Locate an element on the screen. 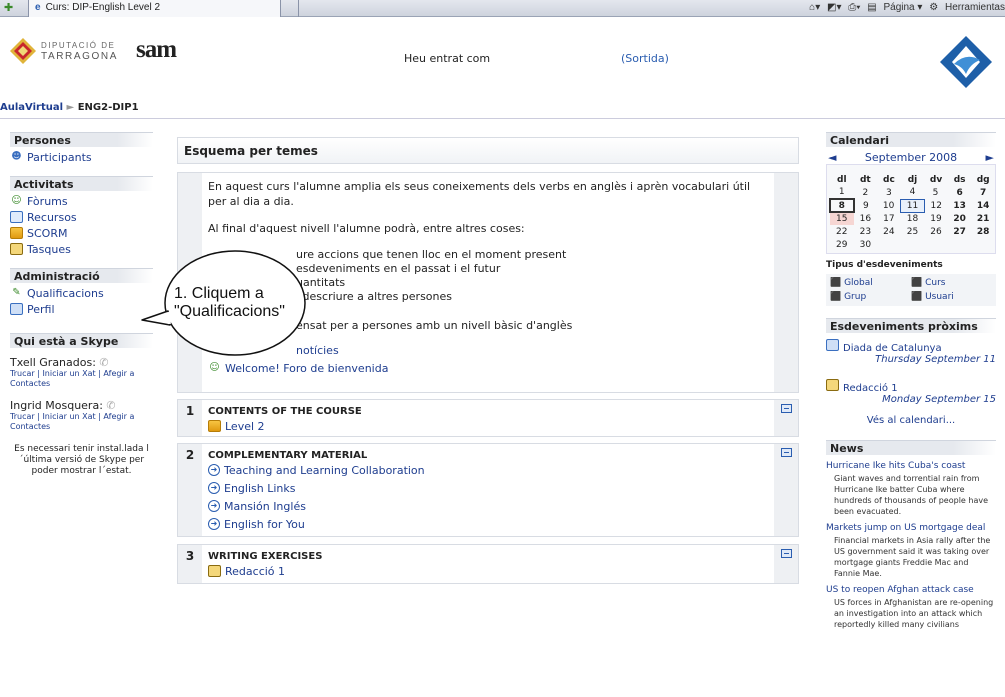 The image size is (1005, 697). calendar-day: 6 is located at coordinates (960, 192).